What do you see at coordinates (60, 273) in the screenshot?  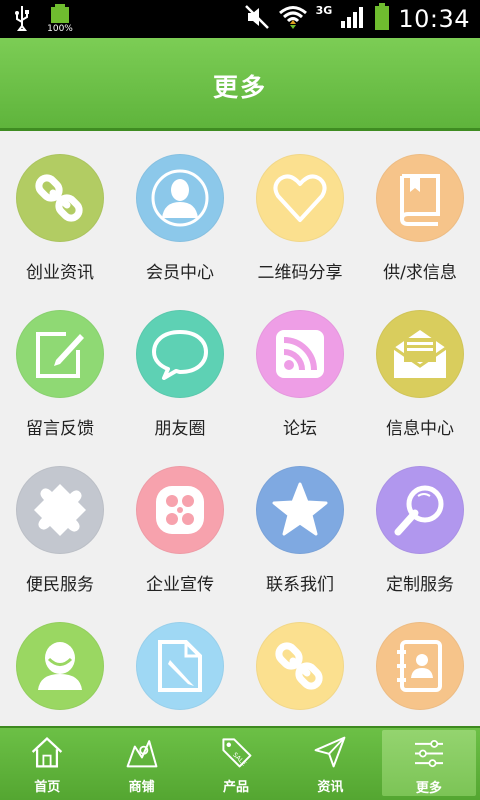 I see `grid-item-label: 创业资讯` at bounding box center [60, 273].